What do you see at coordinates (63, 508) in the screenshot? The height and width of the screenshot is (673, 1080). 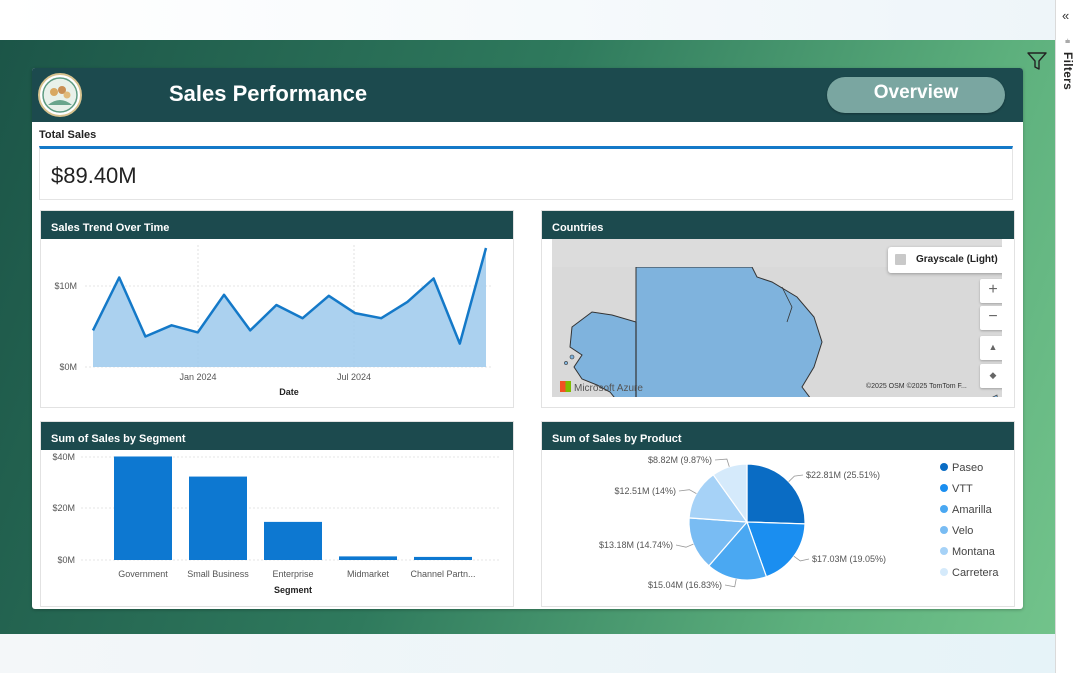 I see `y-tick-label: $20M` at bounding box center [63, 508].